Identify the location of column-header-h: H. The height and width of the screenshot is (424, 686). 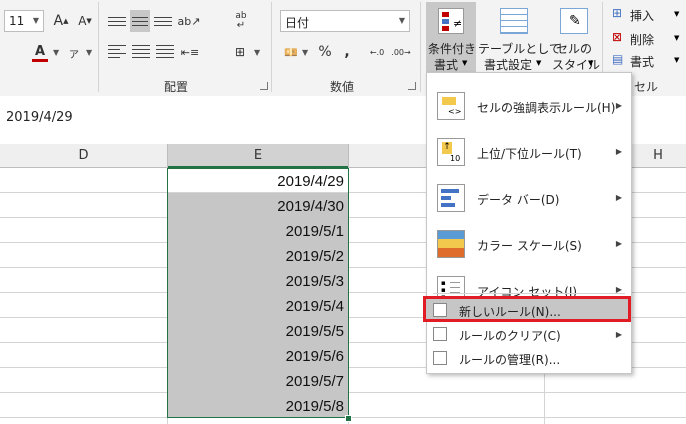
(658, 156).